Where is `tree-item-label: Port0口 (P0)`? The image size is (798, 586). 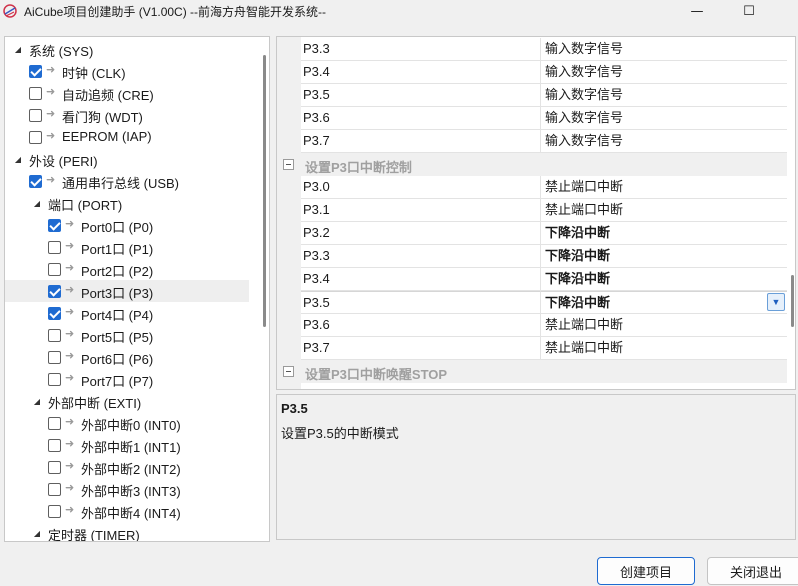 tree-item-label: Port0口 (P0) is located at coordinates (117, 227).